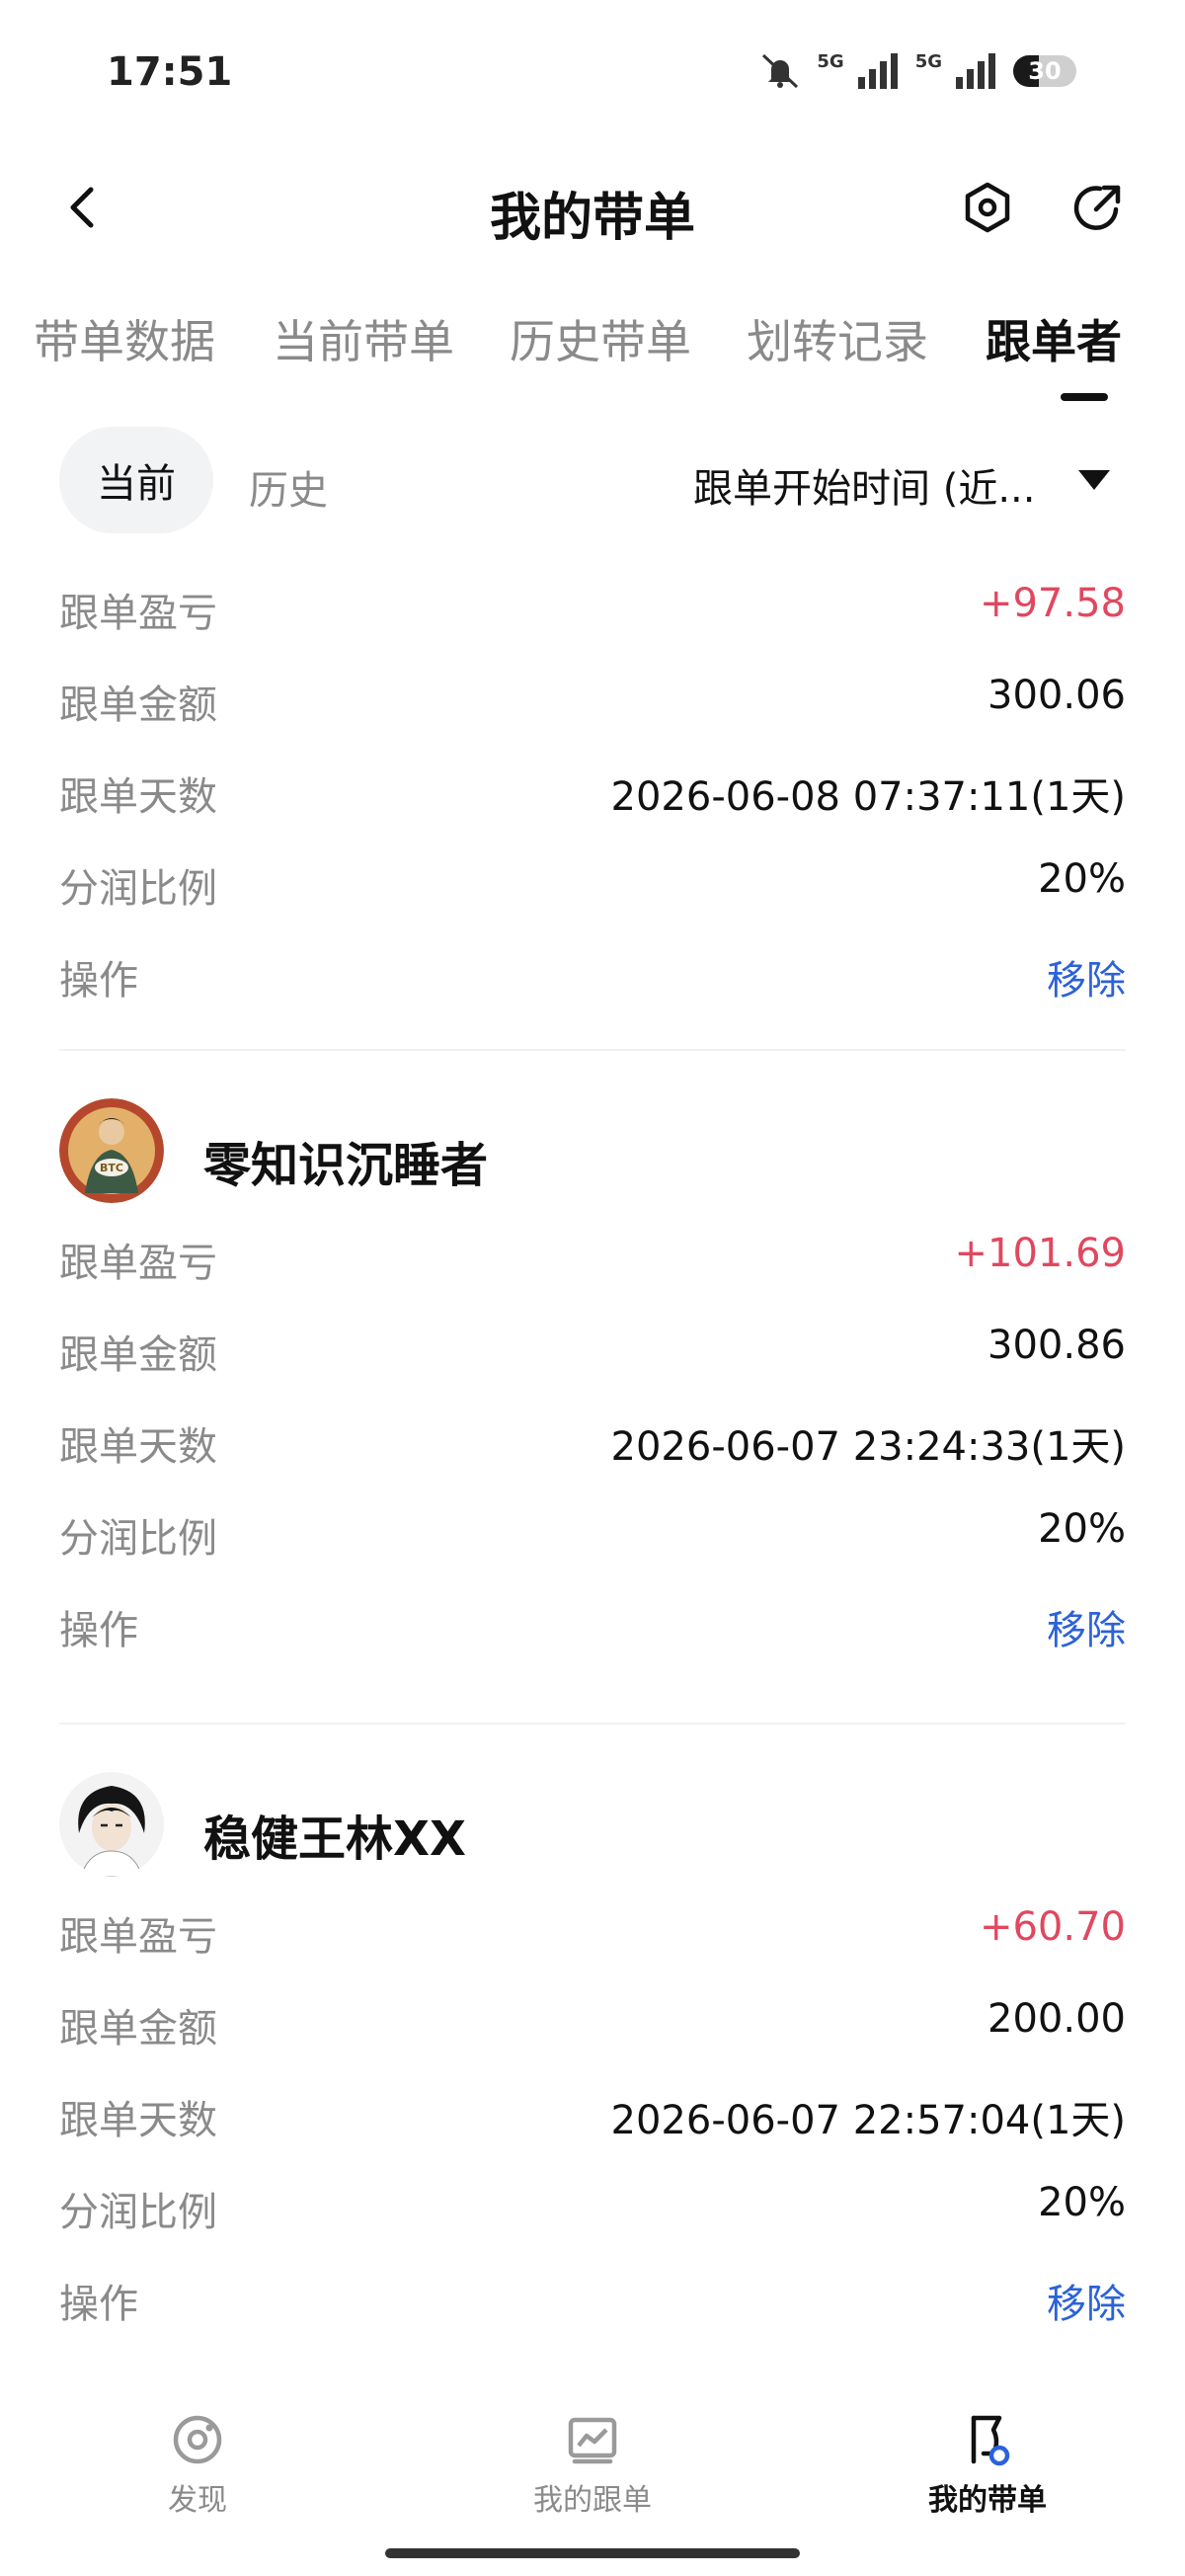 This screenshot has height=2576, width=1185. Describe the element at coordinates (197, 2500) in the screenshot. I see `nav-discover-label: 发现` at that location.